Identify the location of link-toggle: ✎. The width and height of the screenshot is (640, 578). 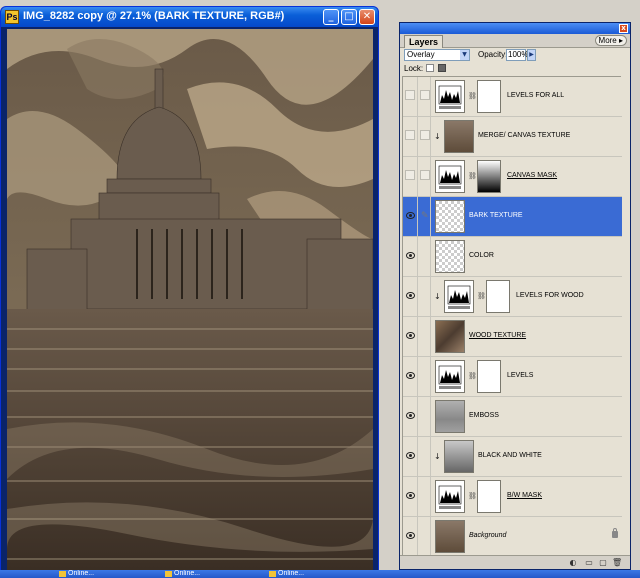
(425, 216).